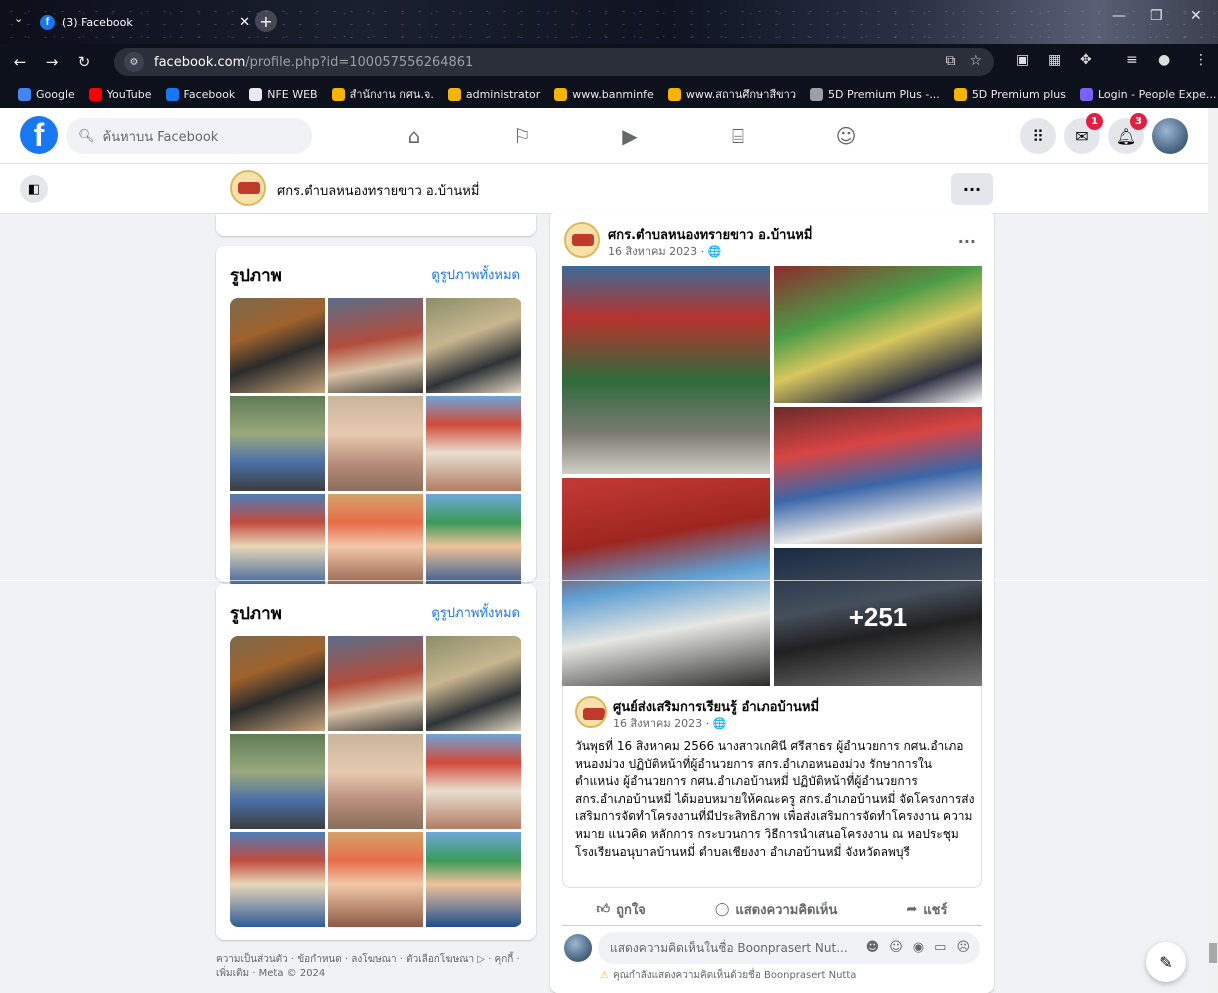  What do you see at coordinates (39, 135) in the screenshot?
I see `facebook-logo: f` at bounding box center [39, 135].